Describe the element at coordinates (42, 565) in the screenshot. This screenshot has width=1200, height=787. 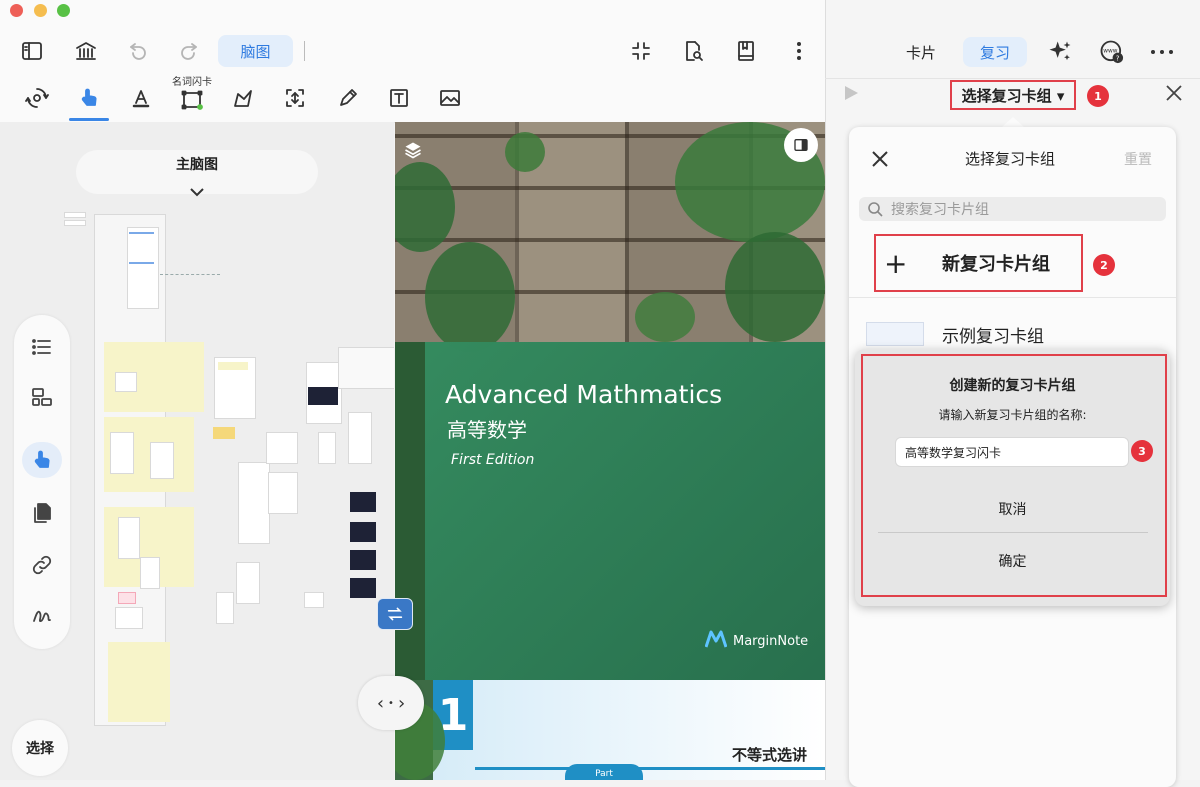
I see `link-icon` at that location.